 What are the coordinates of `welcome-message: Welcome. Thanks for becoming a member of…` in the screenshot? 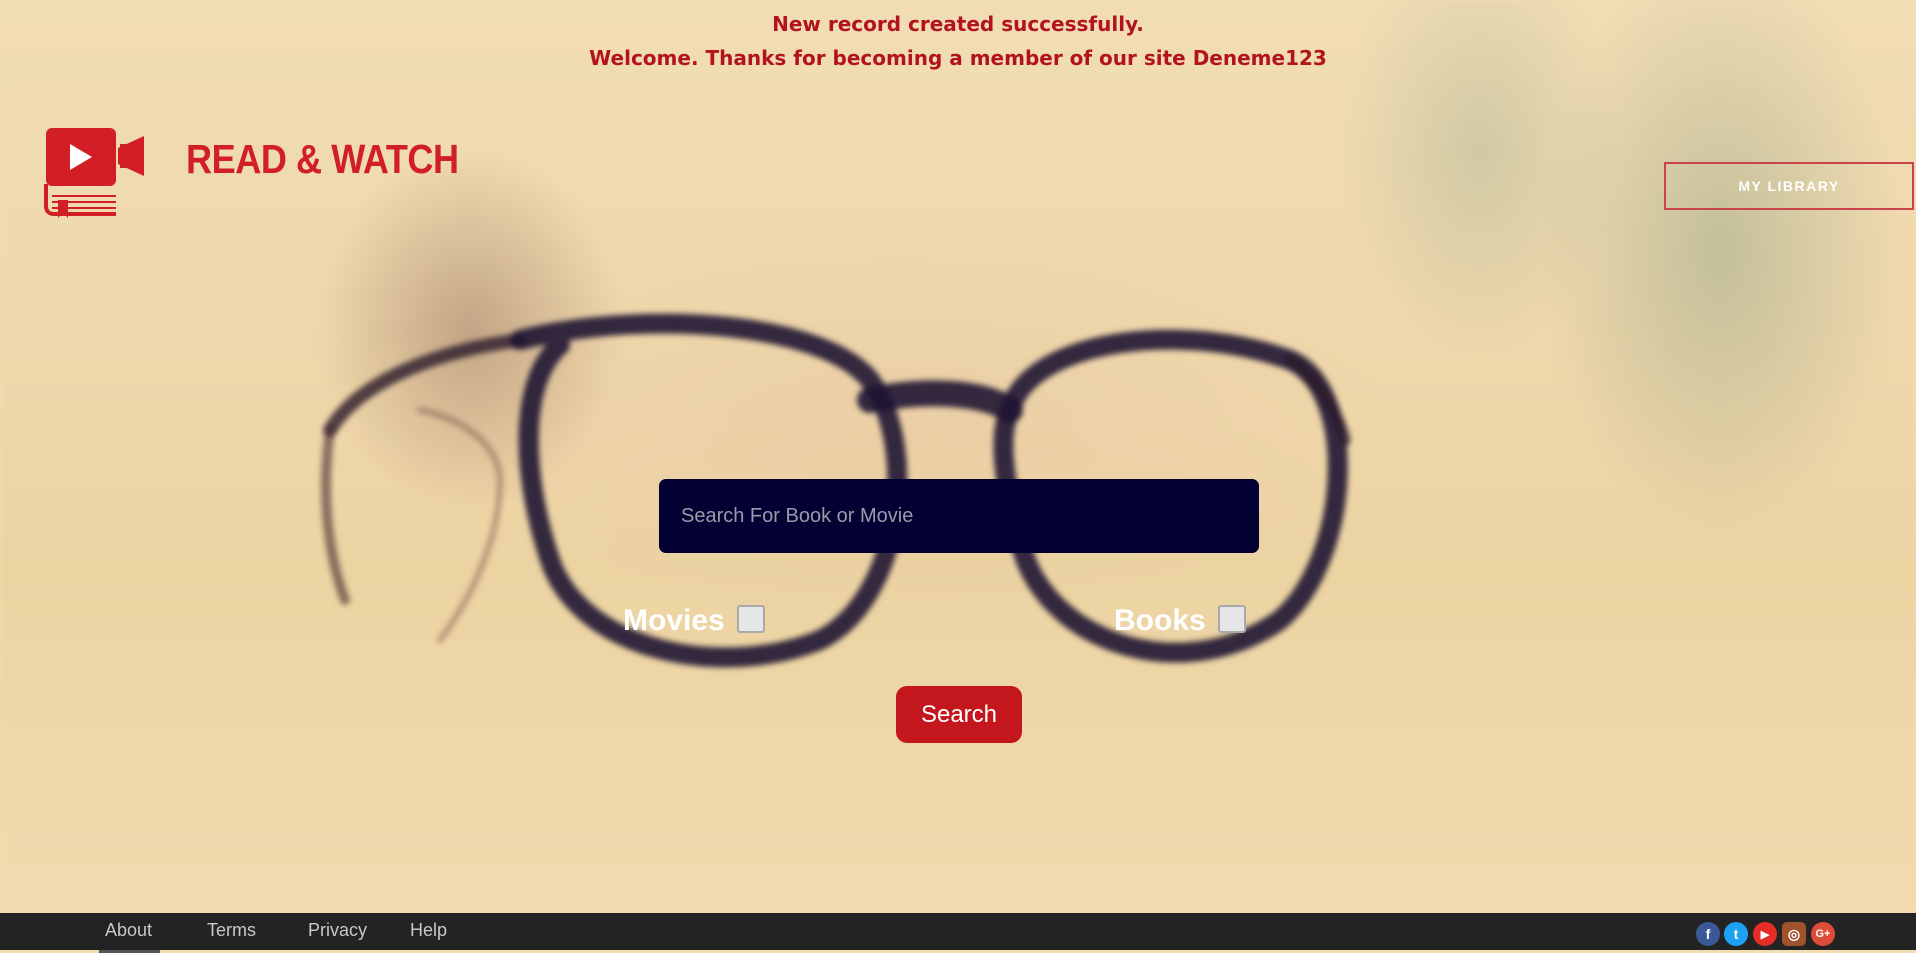 It's located at (958, 58).